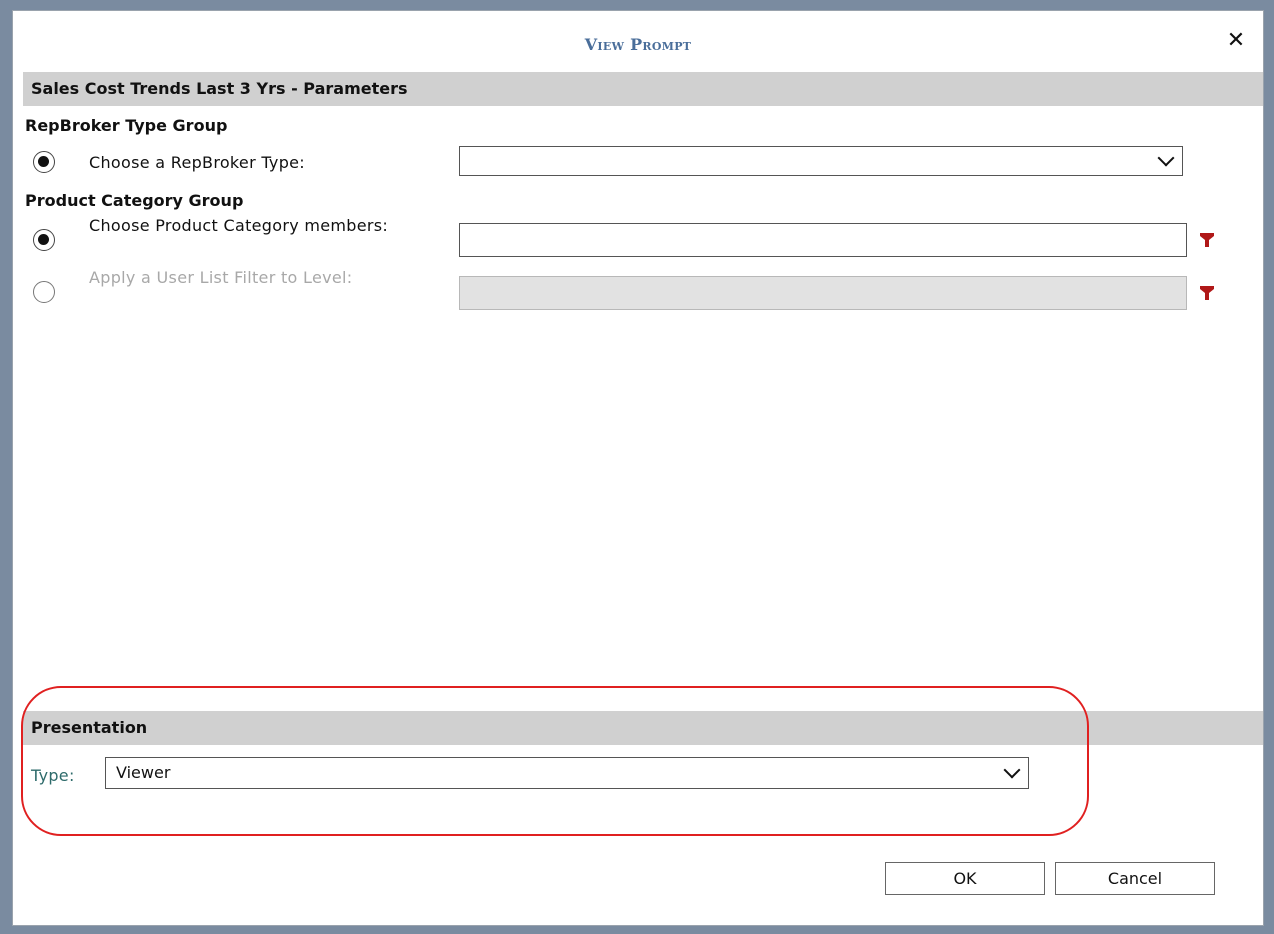 The width and height of the screenshot is (1274, 934). What do you see at coordinates (567, 773) in the screenshot?
I see `presentation-type-select: Viewer` at bounding box center [567, 773].